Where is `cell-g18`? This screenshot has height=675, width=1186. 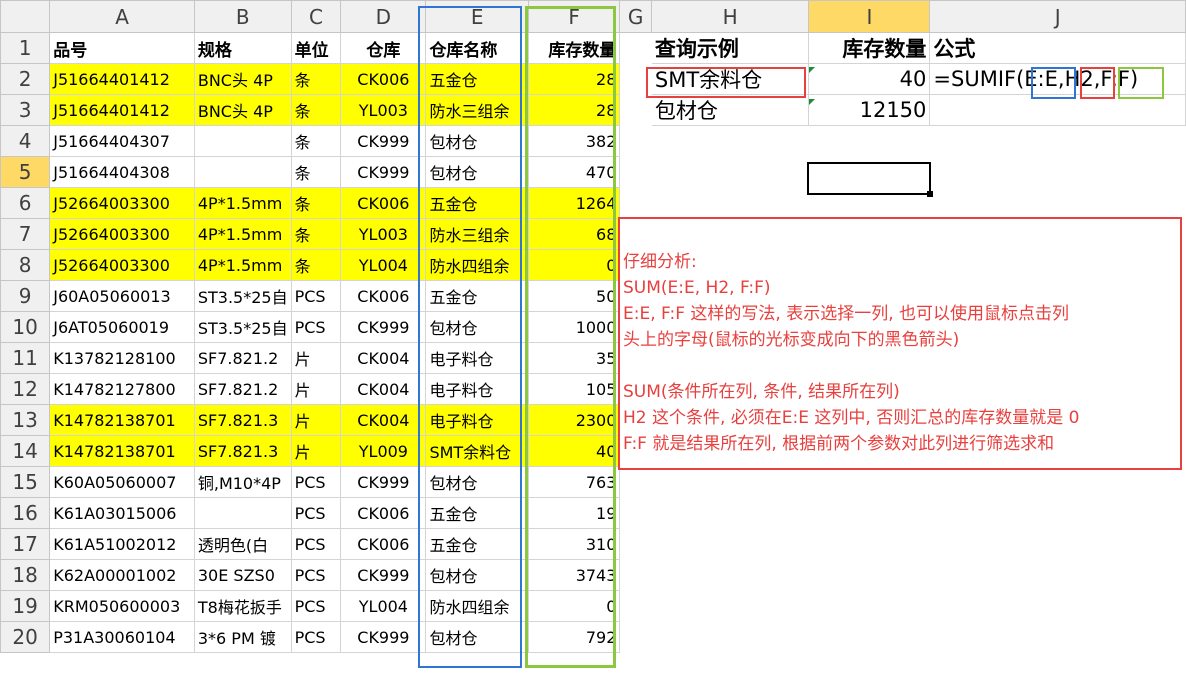
cell-g18 is located at coordinates (635, 575).